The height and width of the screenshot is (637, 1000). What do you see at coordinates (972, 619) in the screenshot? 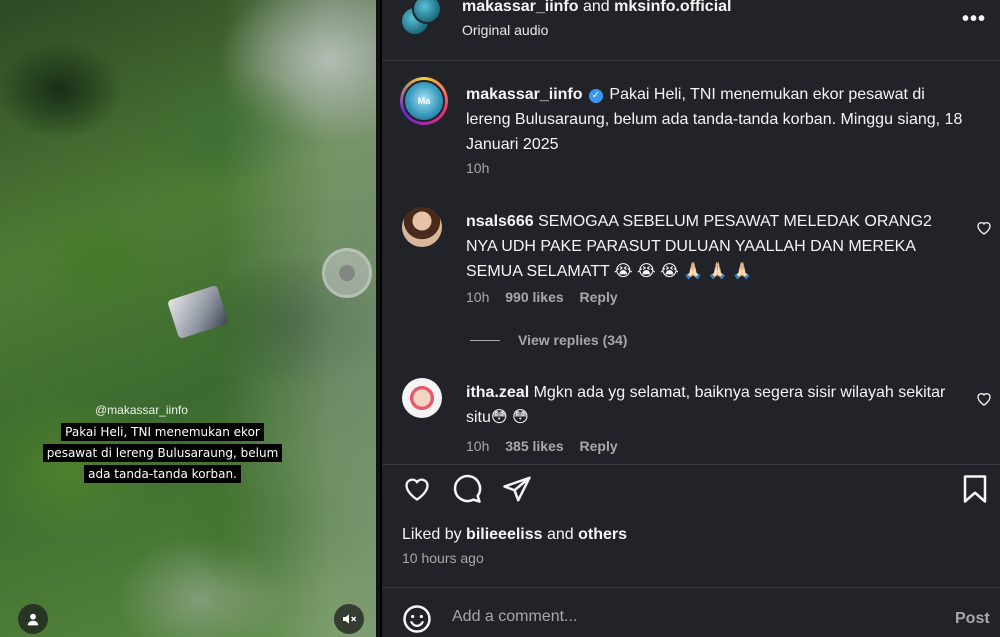
I see `post-button: Post` at bounding box center [972, 619].